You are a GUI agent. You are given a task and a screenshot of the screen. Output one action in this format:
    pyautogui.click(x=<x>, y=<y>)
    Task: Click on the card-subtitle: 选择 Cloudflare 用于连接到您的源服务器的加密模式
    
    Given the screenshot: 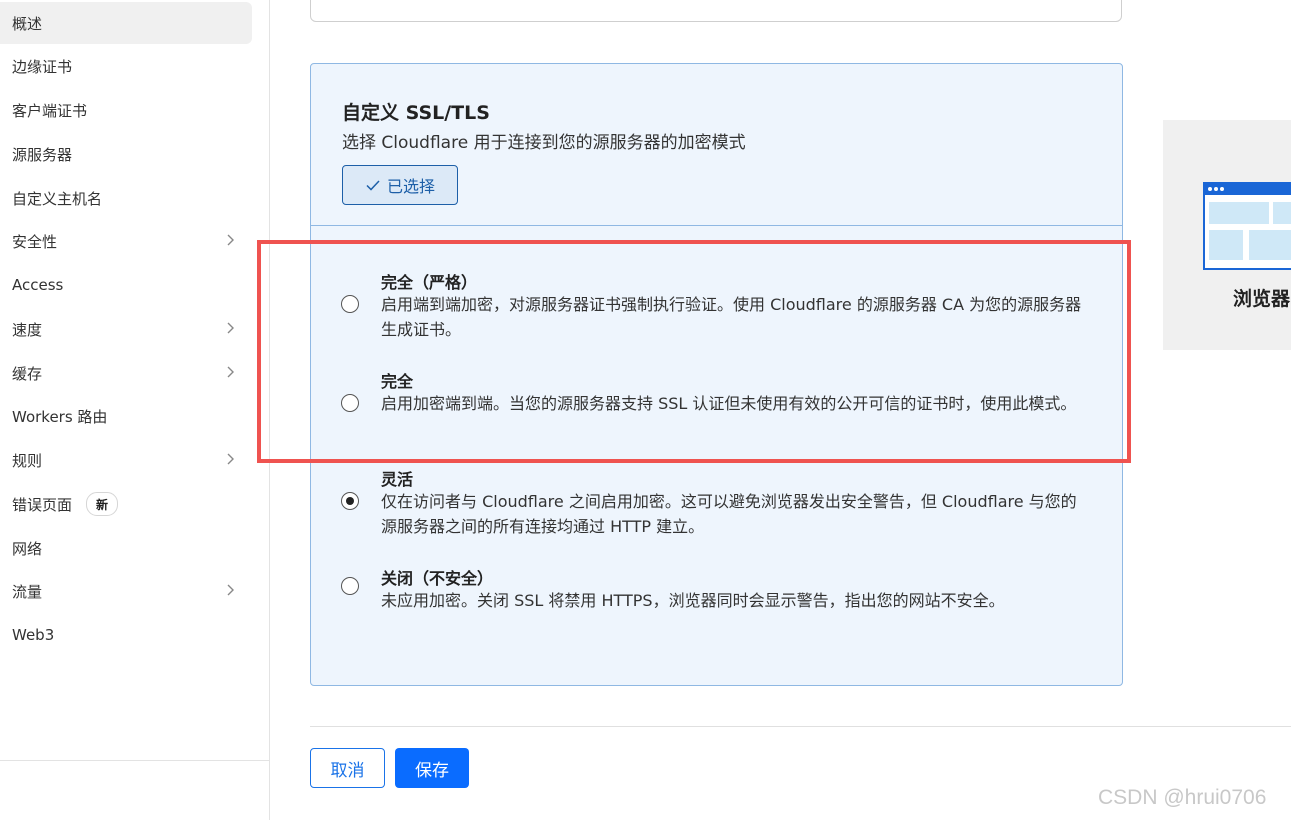 What is the action you would take?
    pyautogui.click(x=544, y=143)
    